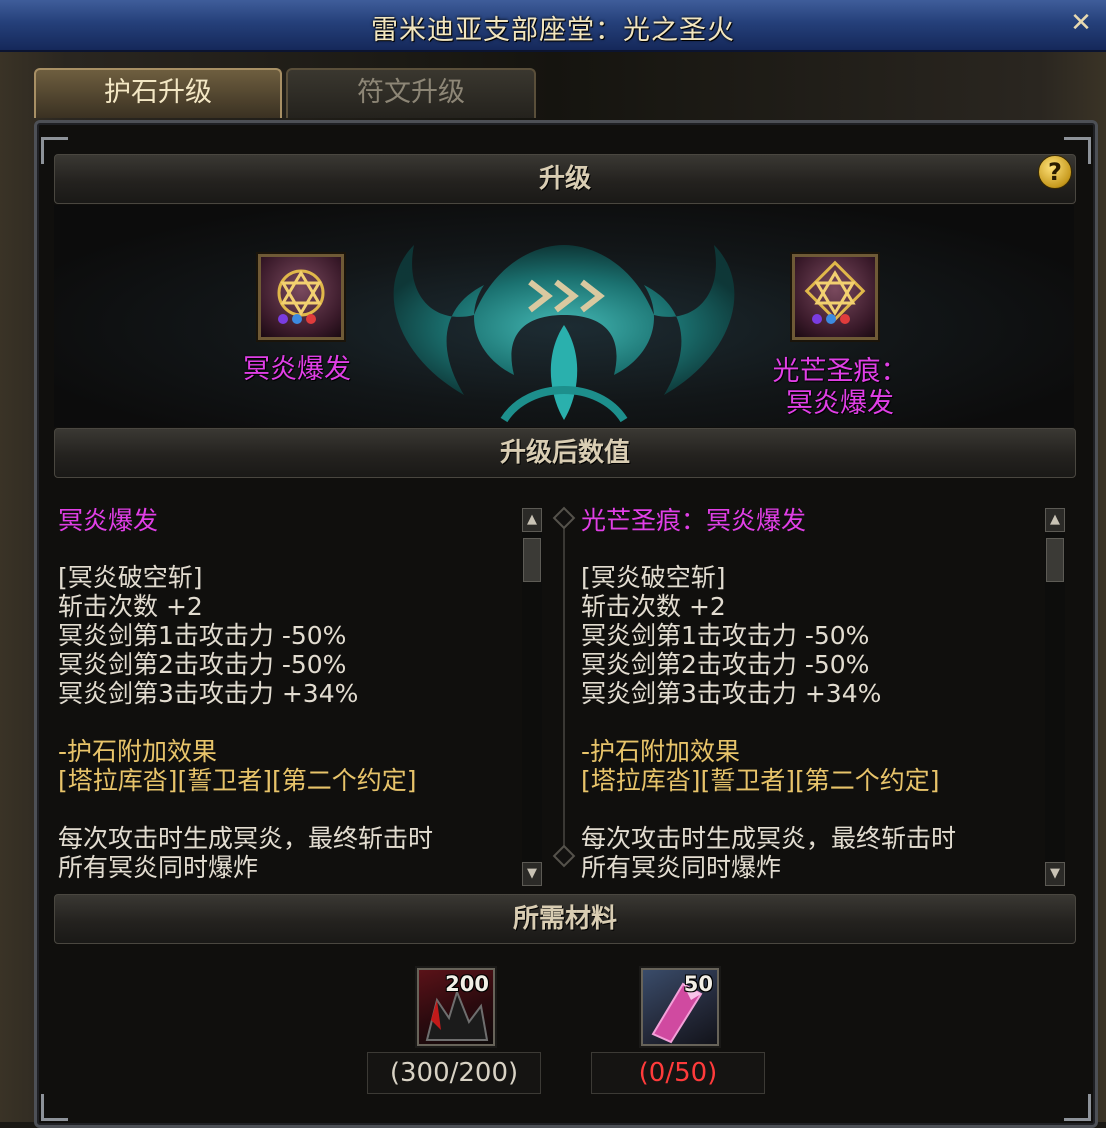 The width and height of the screenshot is (1106, 1128). I want to click on section-header-materials: 所需材料, so click(565, 919).